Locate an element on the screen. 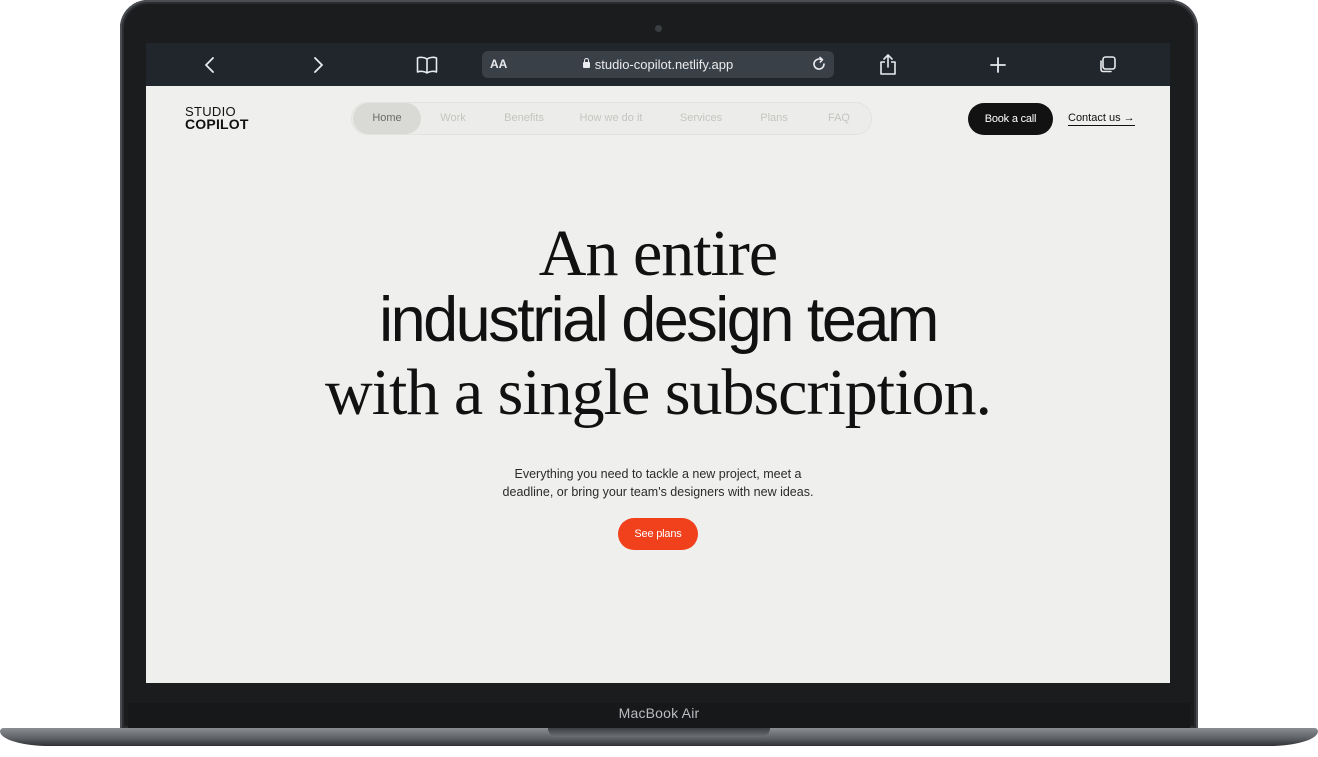 This screenshot has width=1318, height=757. hero-heading-line-3: with a single subscription. is located at coordinates (658, 392).